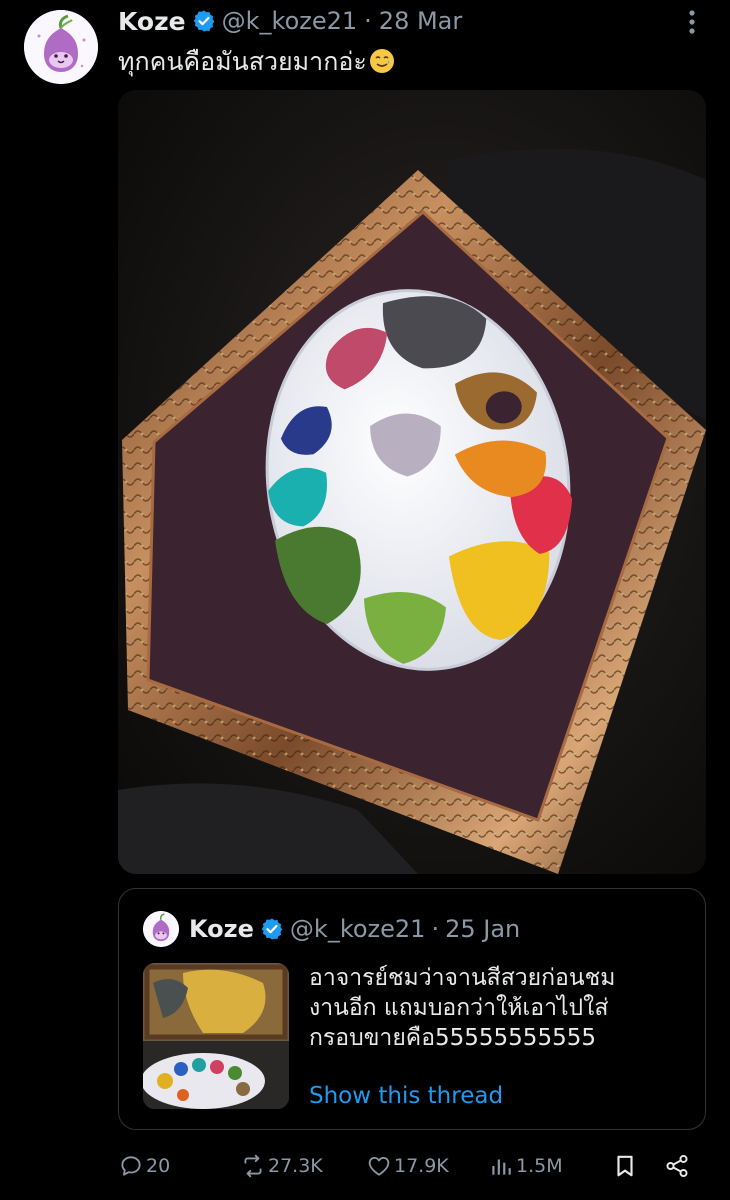 The height and width of the screenshot is (1200, 730). I want to click on bookmark-icon, so click(625, 1166).